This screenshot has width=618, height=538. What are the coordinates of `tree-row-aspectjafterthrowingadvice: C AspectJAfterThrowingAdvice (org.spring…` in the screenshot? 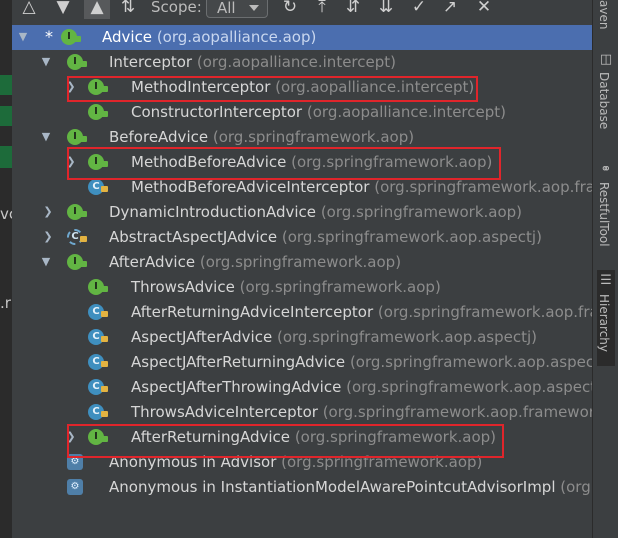 It's located at (302, 387).